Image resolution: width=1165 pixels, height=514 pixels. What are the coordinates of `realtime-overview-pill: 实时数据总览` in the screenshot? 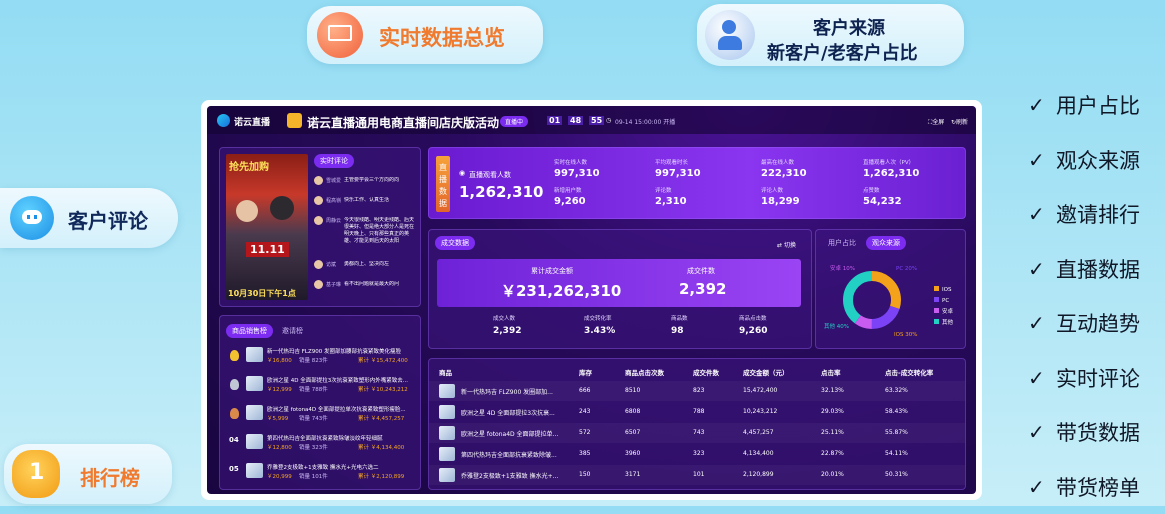 It's located at (425, 35).